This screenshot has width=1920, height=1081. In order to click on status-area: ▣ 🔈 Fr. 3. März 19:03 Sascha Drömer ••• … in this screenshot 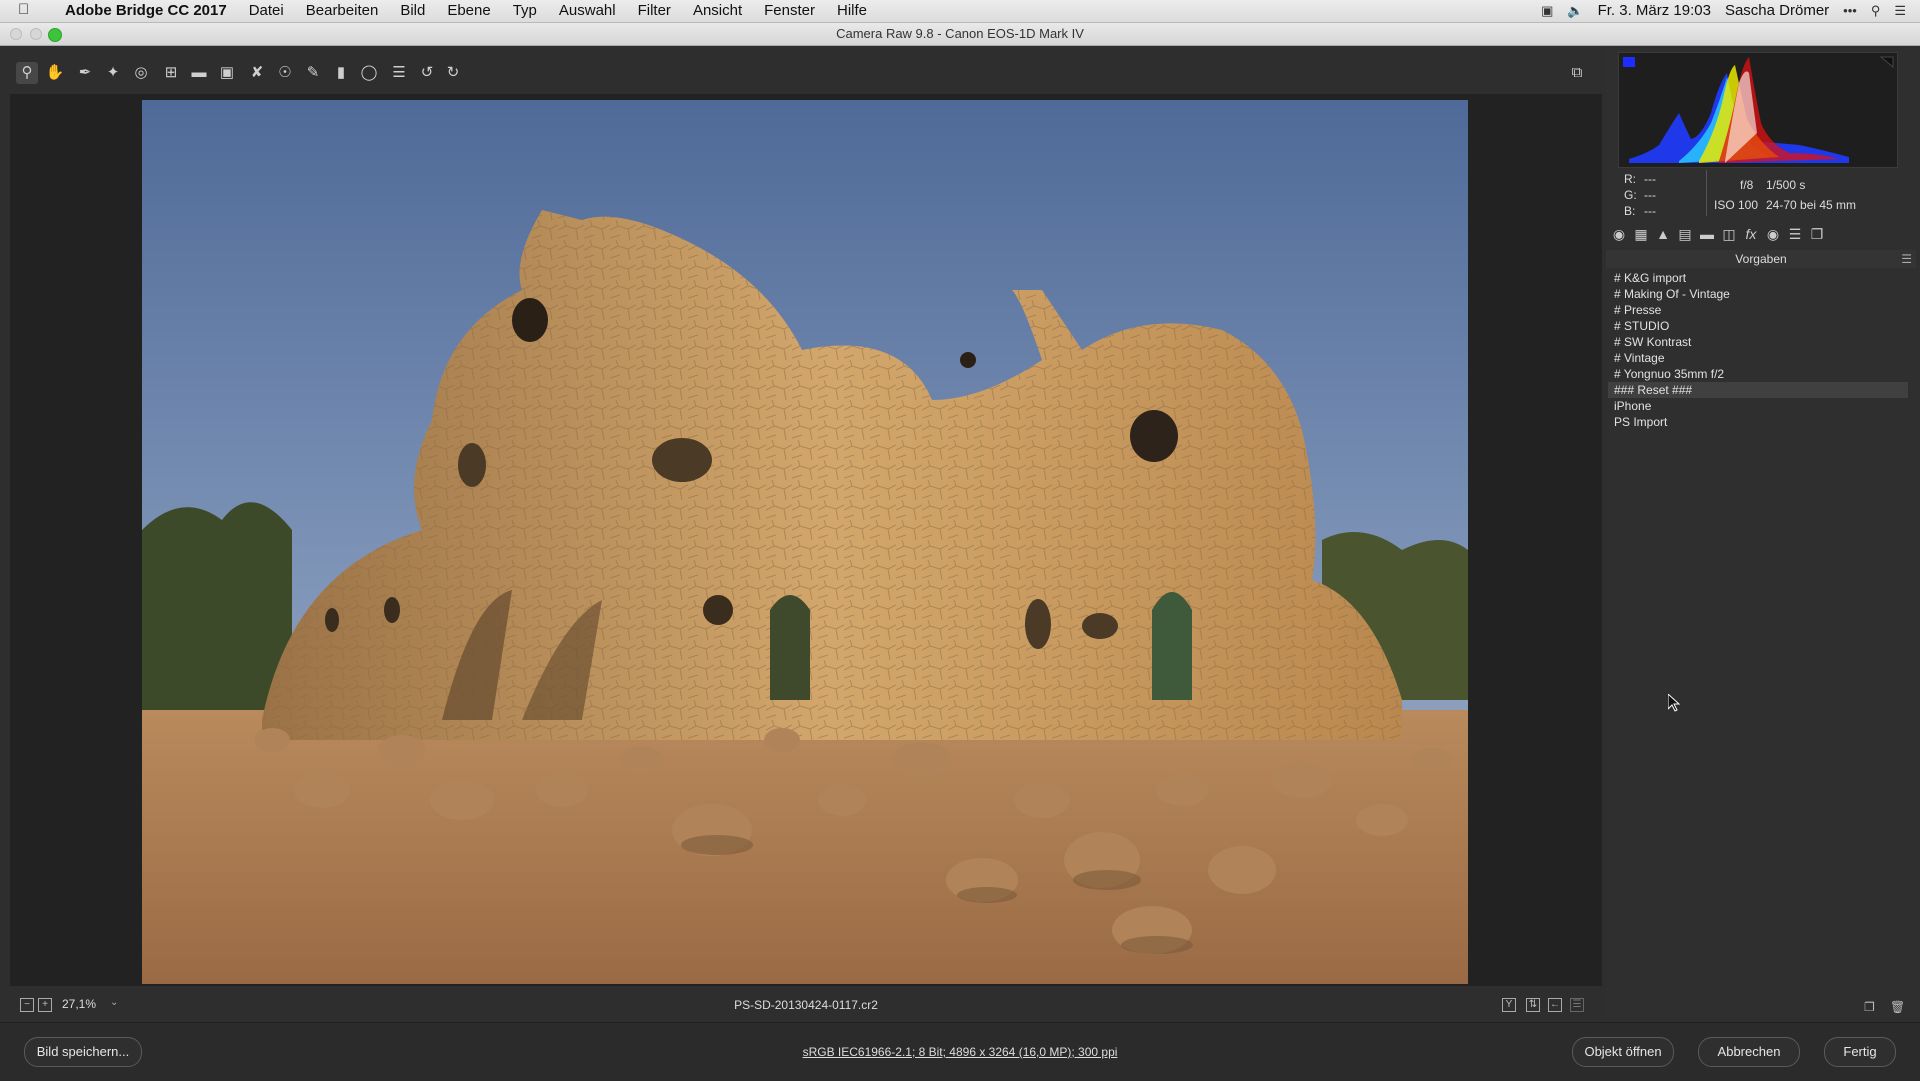, I will do `click(1723, 11)`.